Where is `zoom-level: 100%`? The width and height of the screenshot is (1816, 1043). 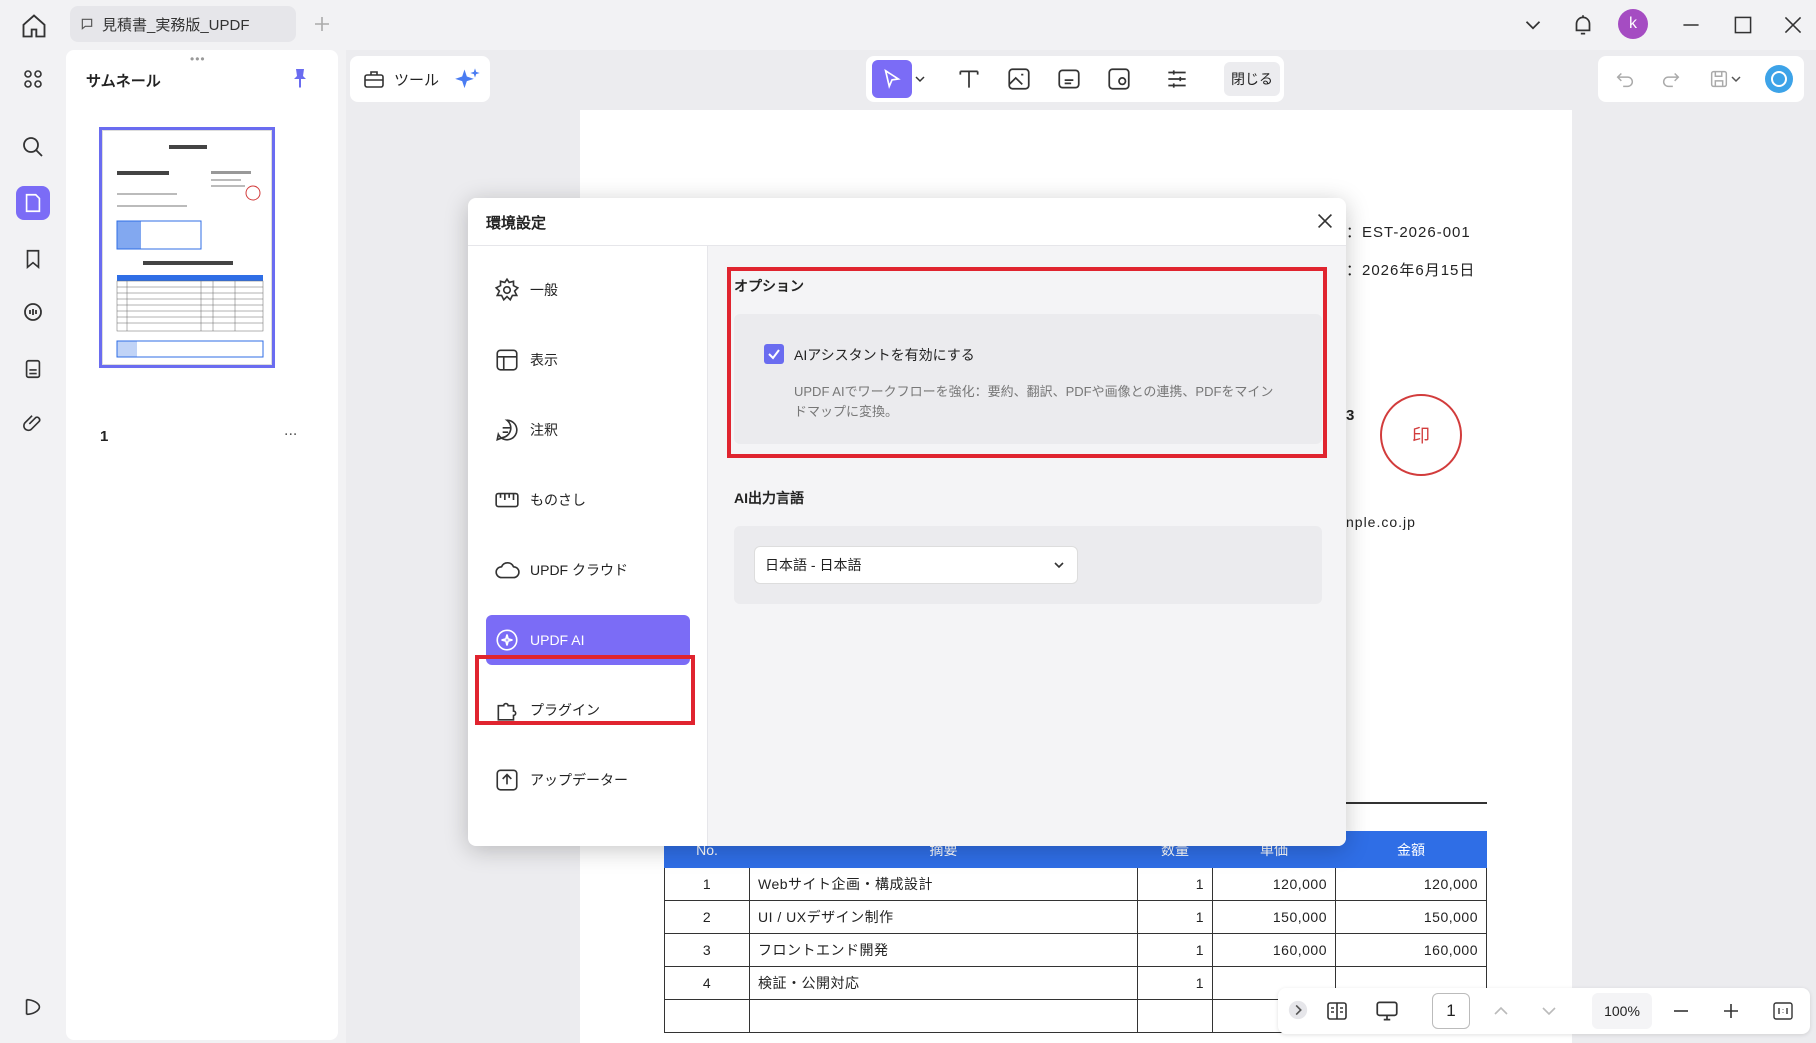 zoom-level: 100% is located at coordinates (1622, 1011).